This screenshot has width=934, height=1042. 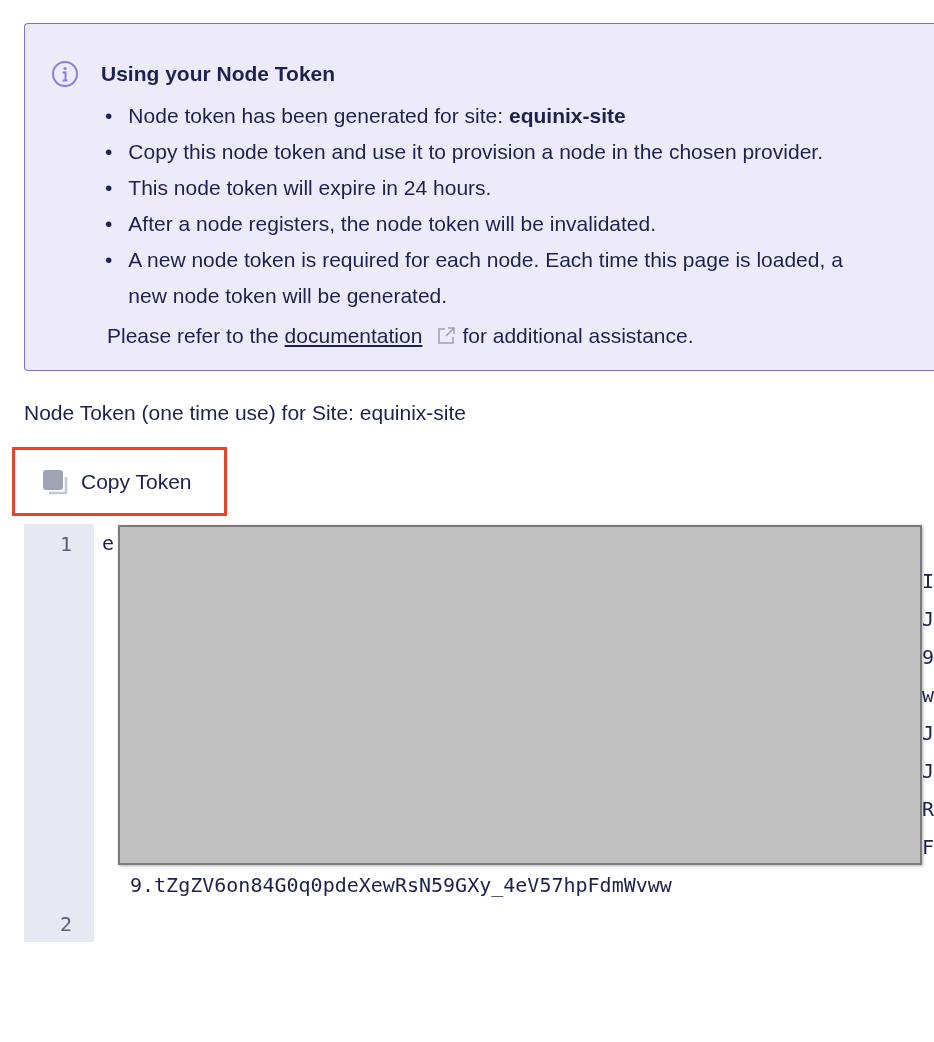 I want to click on info-icon, so click(x=65, y=74).